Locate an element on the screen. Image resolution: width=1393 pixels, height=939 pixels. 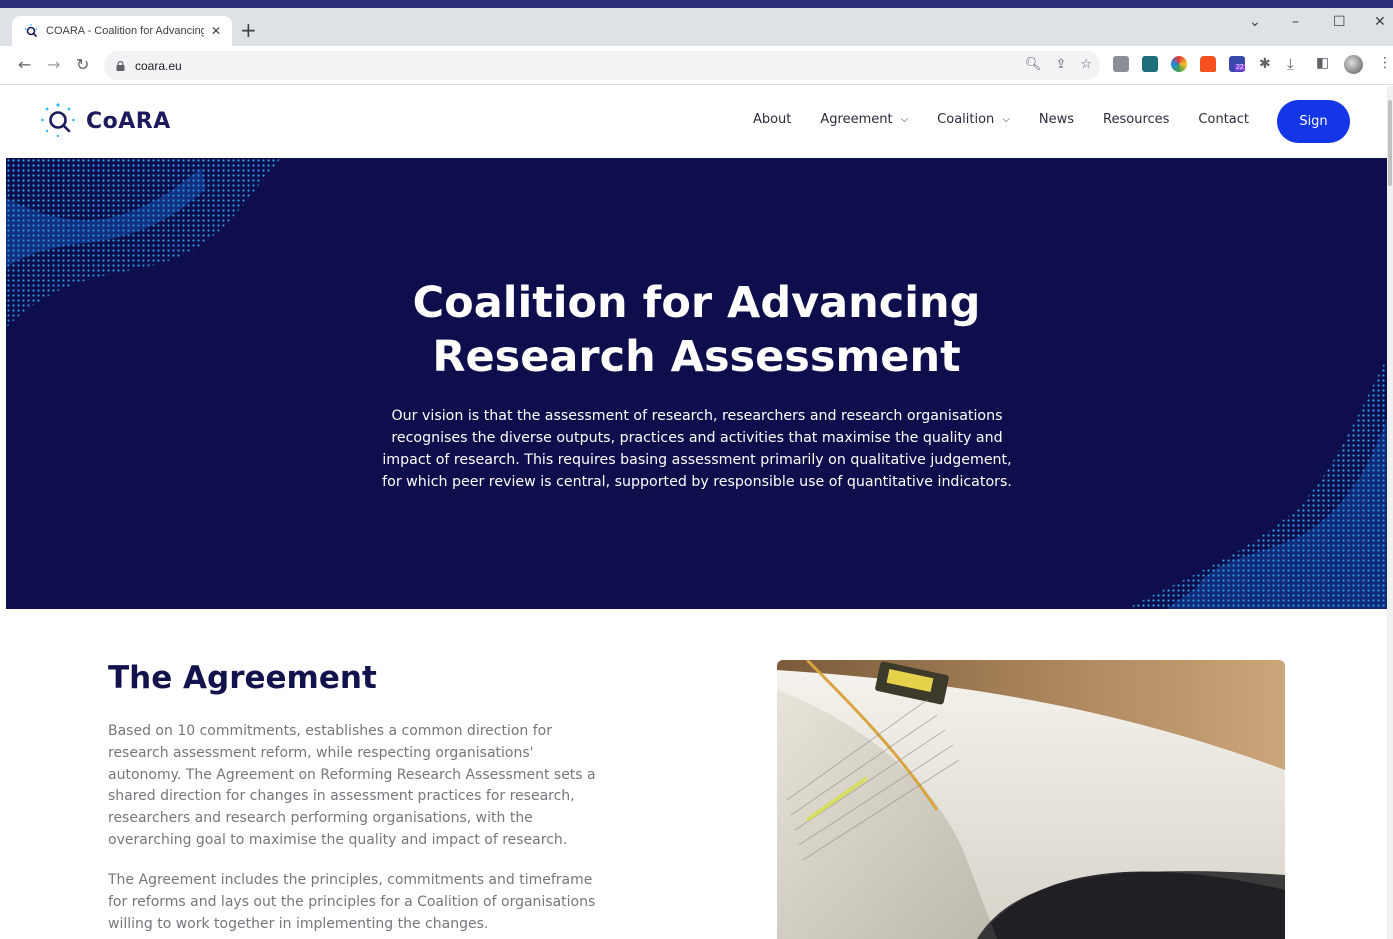
site-logo: CoARA is located at coordinates (105, 121).